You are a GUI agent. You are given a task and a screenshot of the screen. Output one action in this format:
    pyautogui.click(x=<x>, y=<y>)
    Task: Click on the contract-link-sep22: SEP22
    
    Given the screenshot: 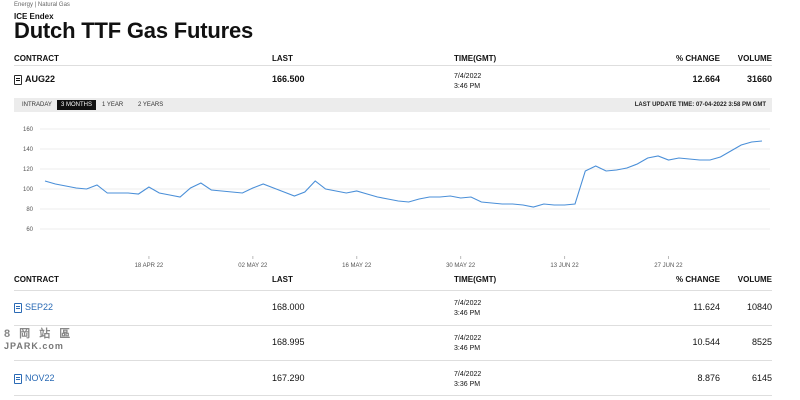 What is the action you would take?
    pyautogui.click(x=33, y=307)
    